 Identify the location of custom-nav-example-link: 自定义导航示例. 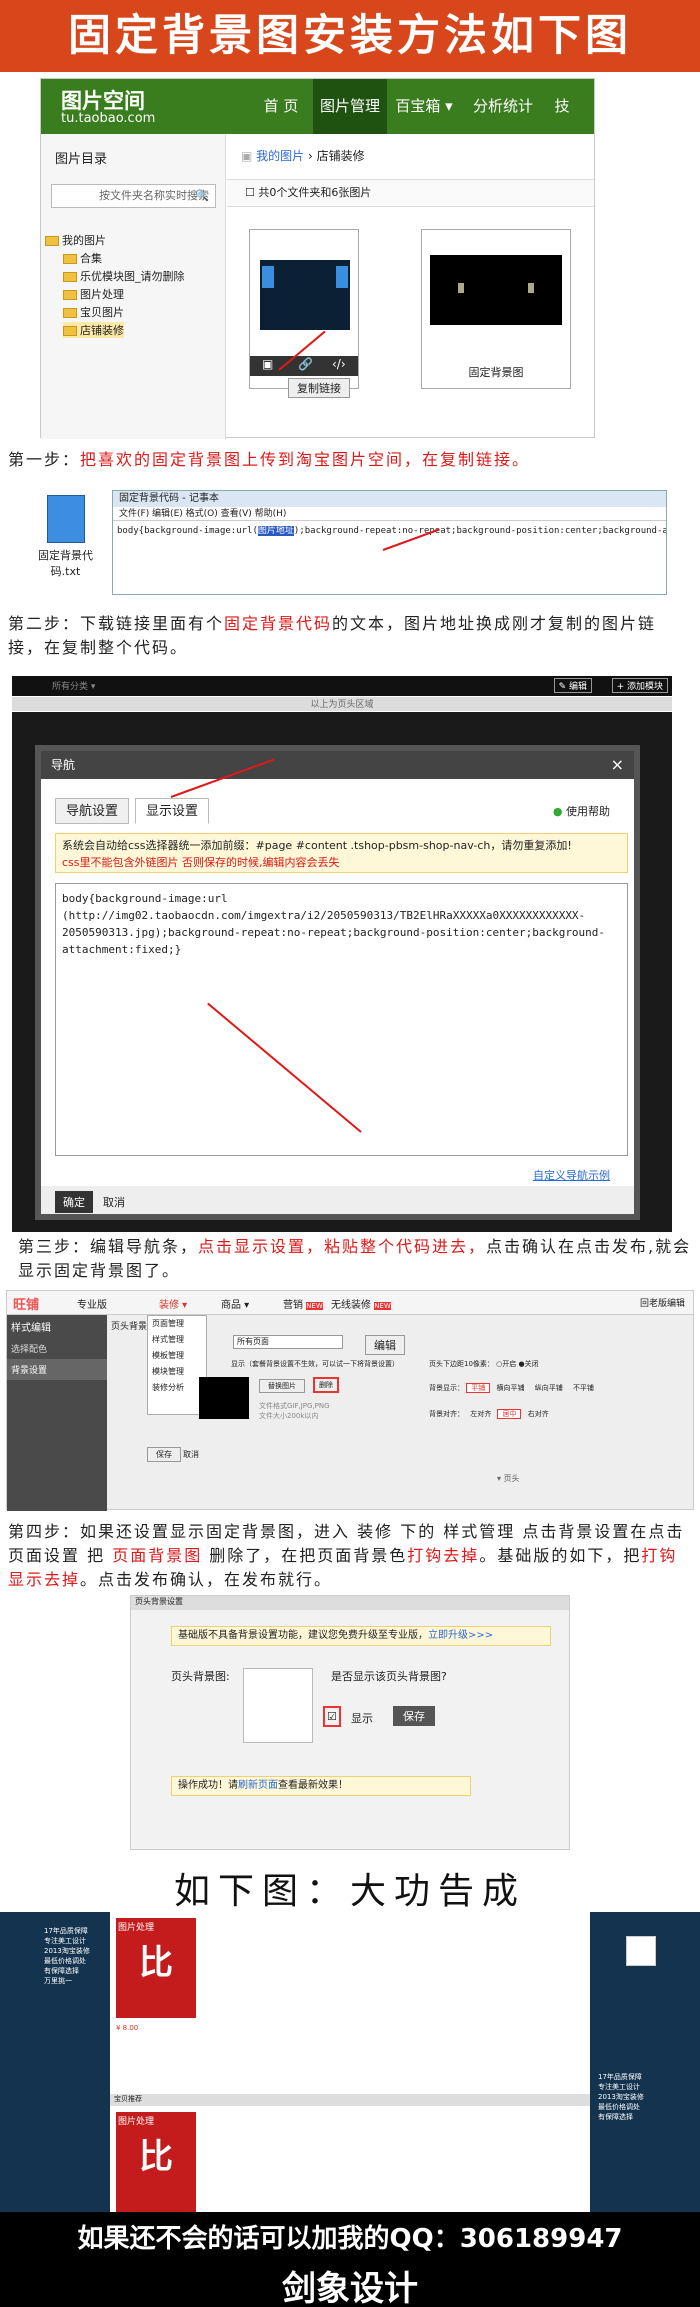
(571, 1175).